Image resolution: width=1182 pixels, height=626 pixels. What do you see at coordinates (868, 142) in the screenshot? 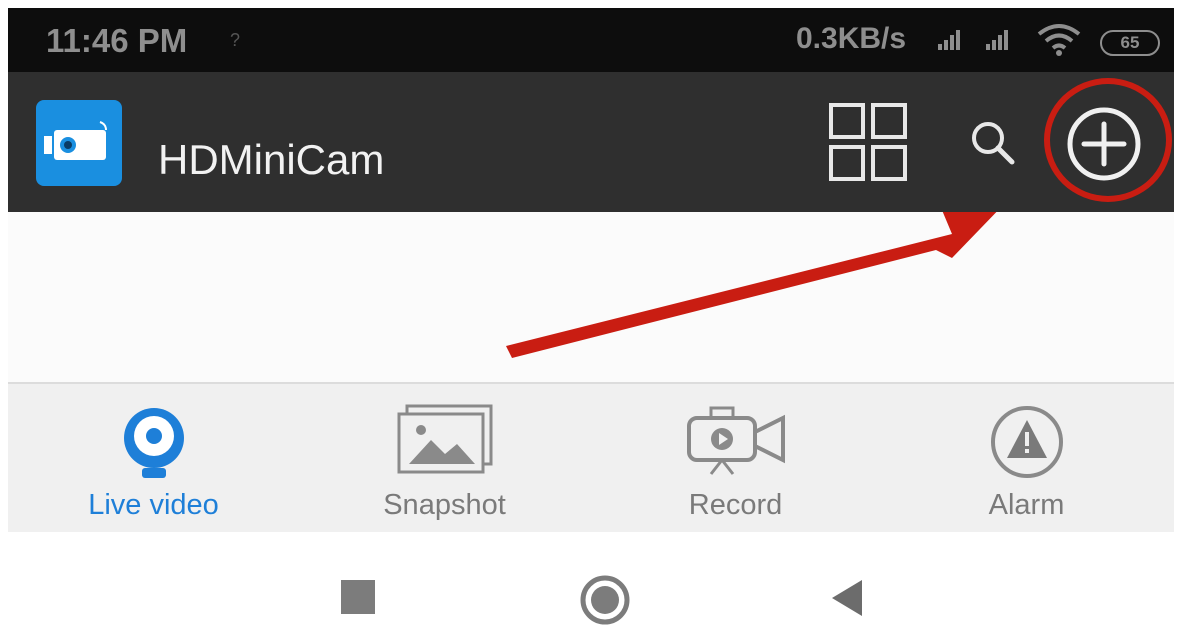
I see `grid-view-icon` at bounding box center [868, 142].